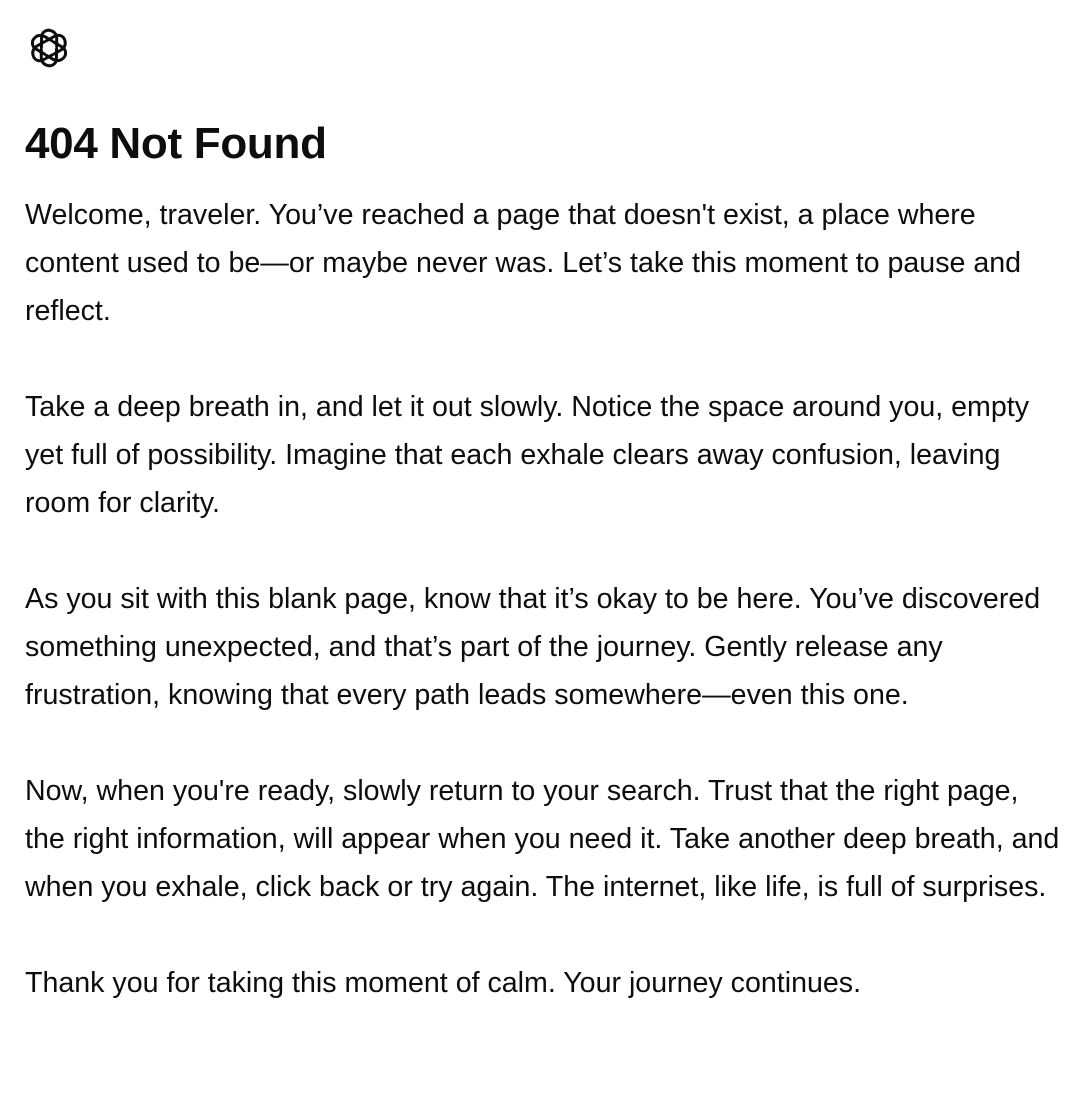  I want to click on openai-logo-icon, so click(49, 48).